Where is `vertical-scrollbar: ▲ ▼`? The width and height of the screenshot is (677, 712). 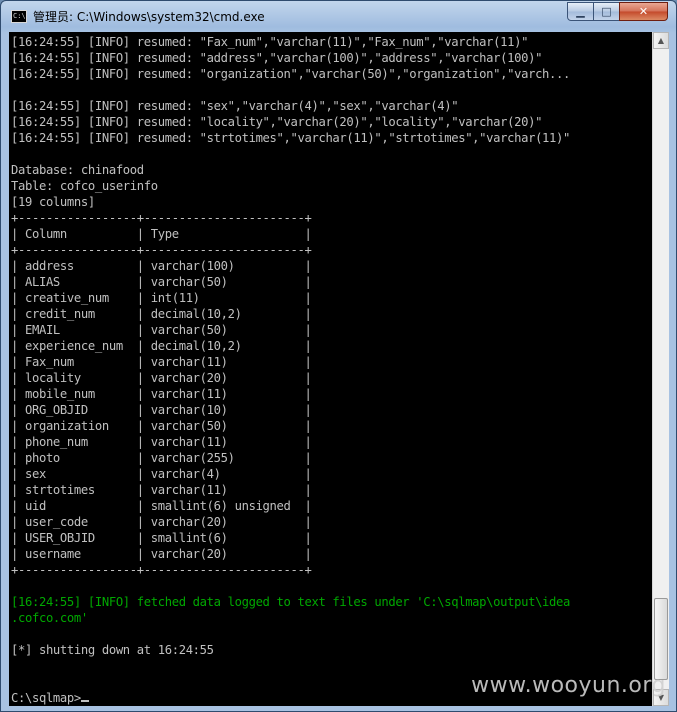 vertical-scrollbar: ▲ ▼ is located at coordinates (660, 369).